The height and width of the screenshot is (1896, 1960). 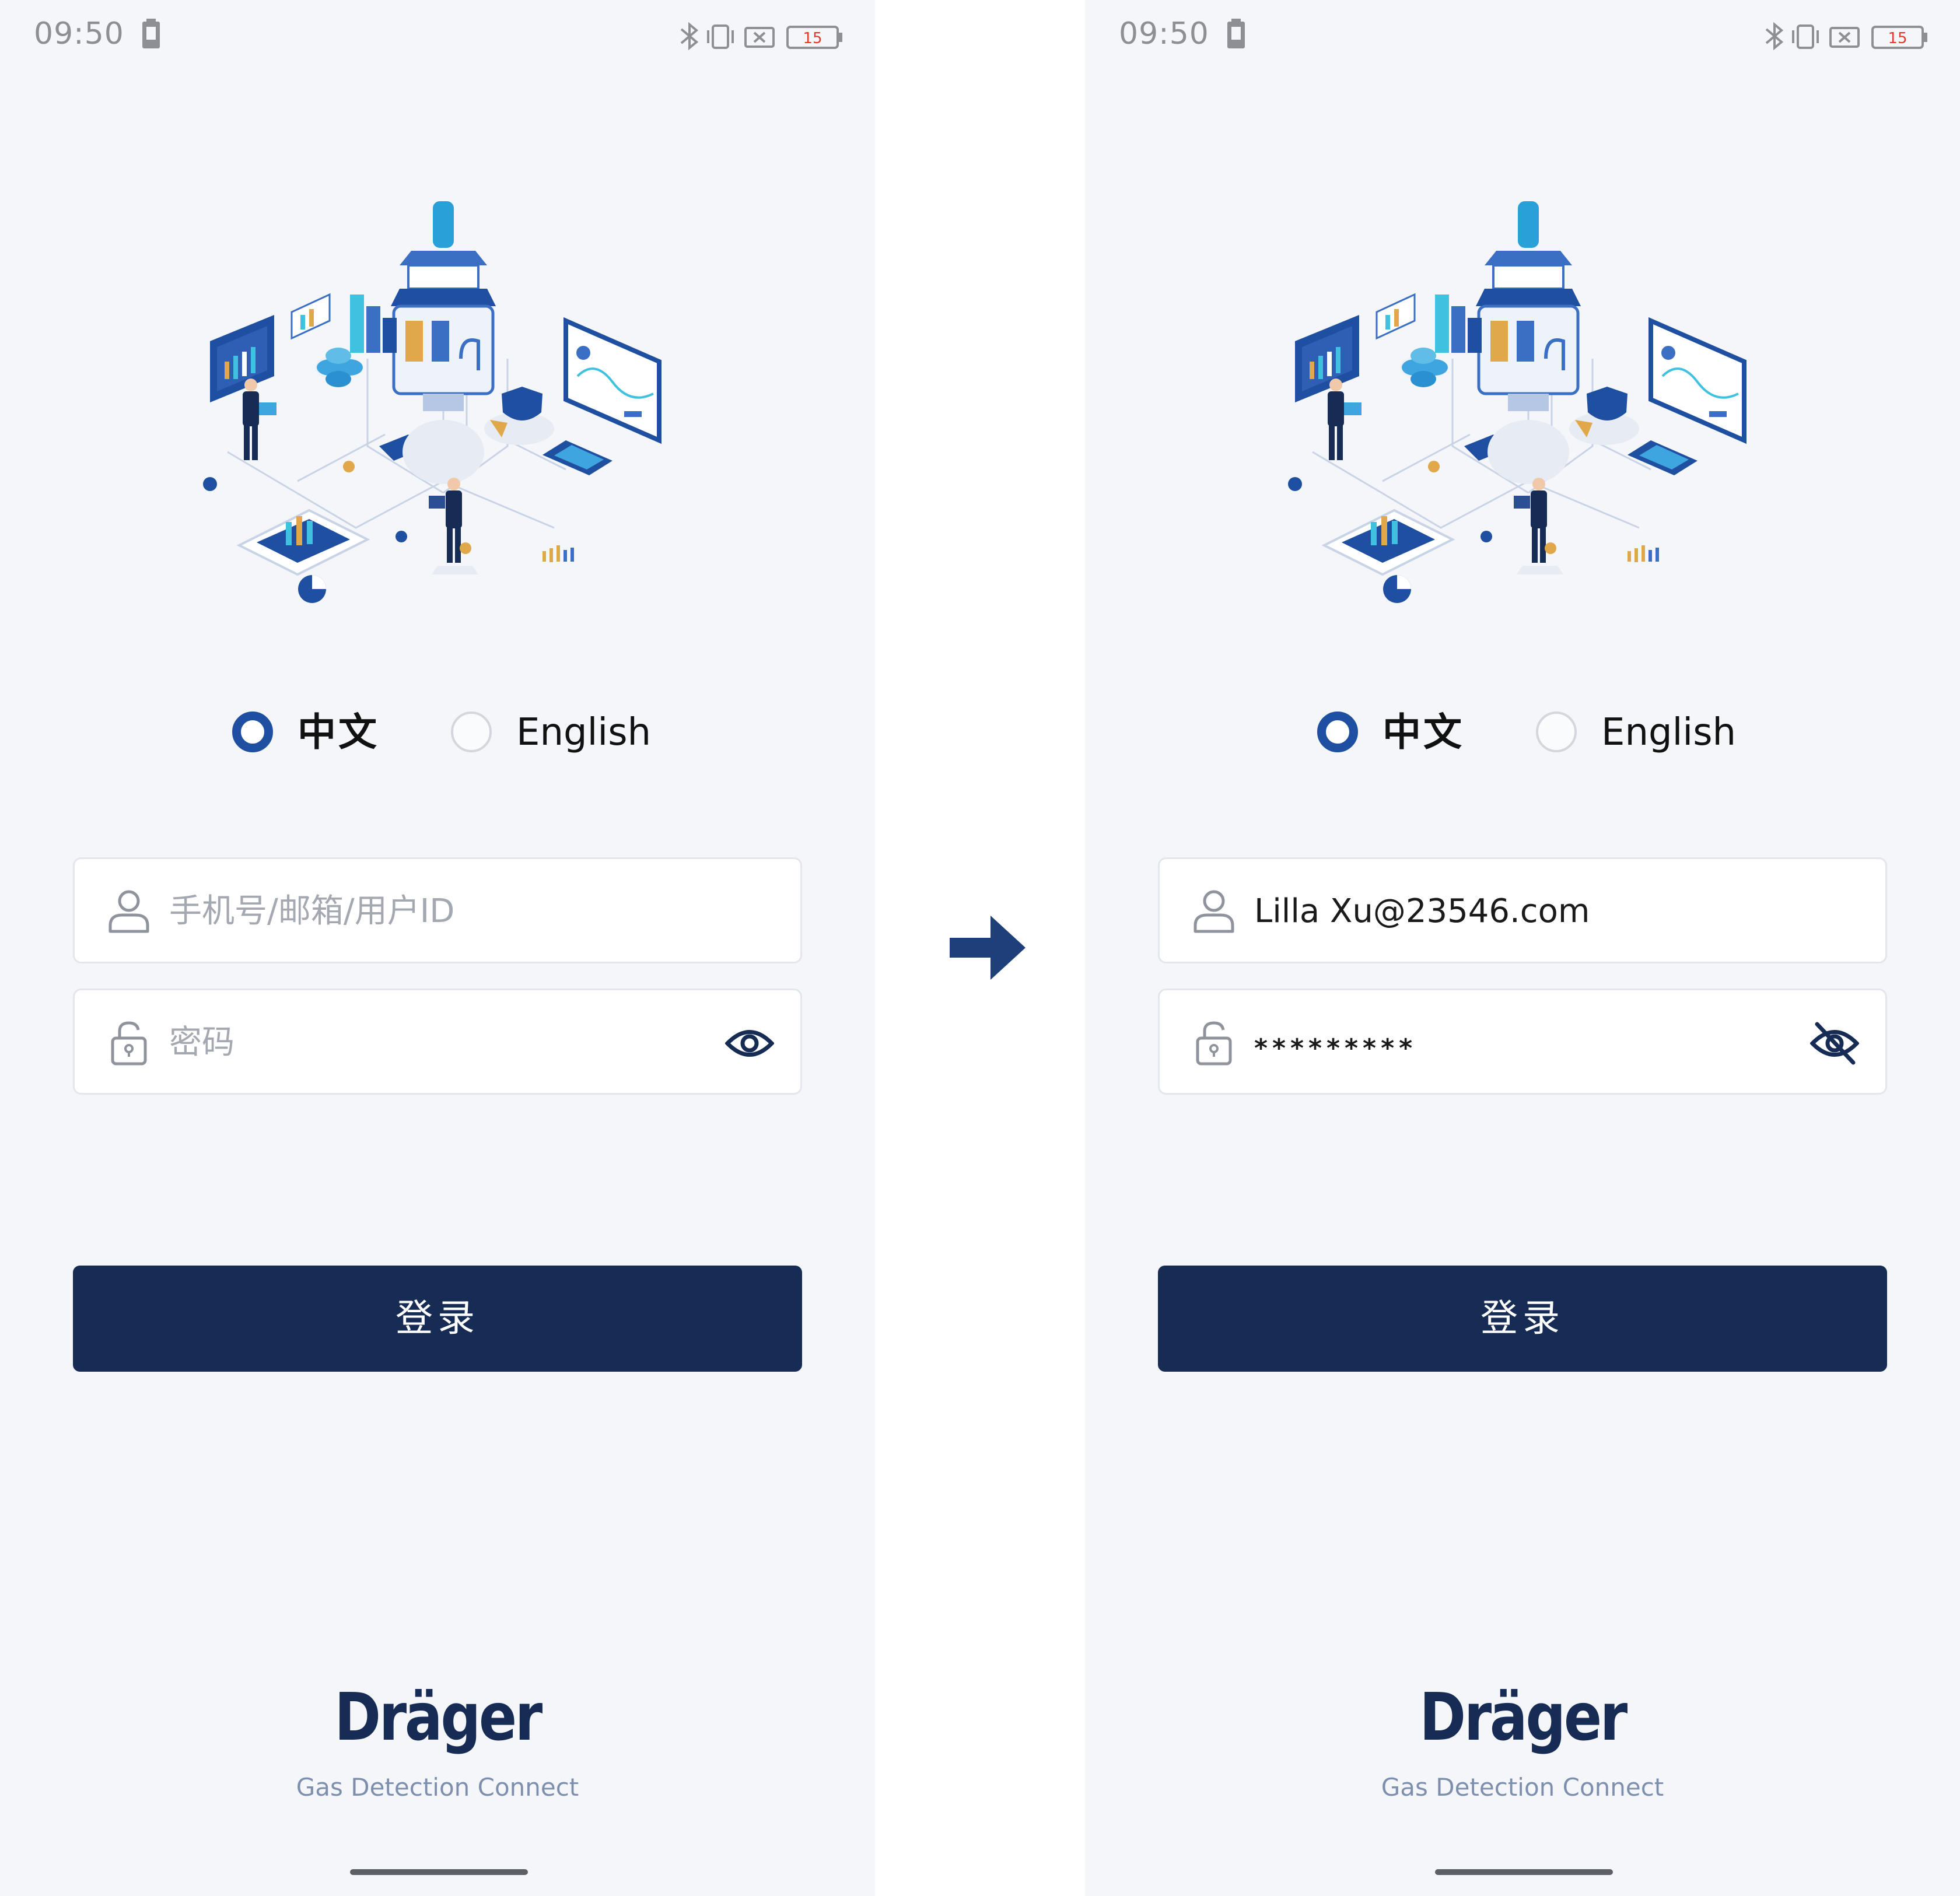 I want to click on password-placeholder: 密码, so click(x=202, y=1042).